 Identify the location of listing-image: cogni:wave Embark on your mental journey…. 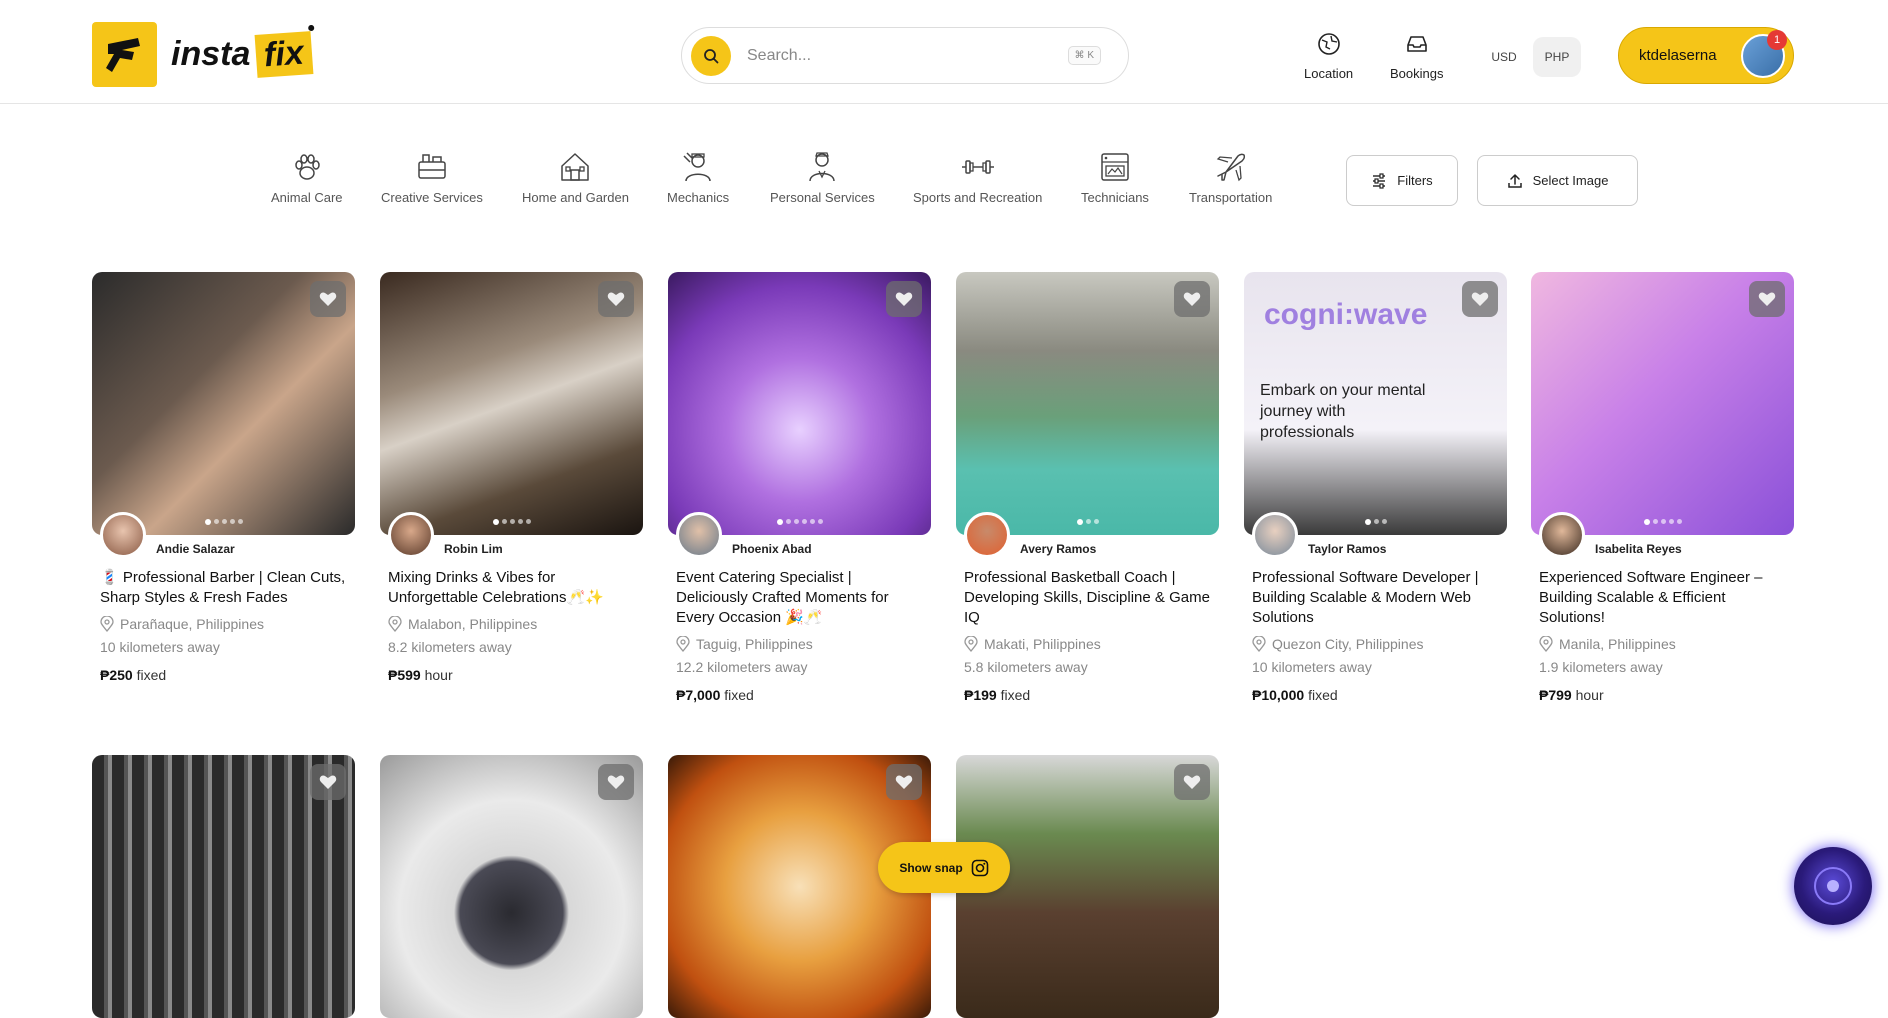
(1375, 403).